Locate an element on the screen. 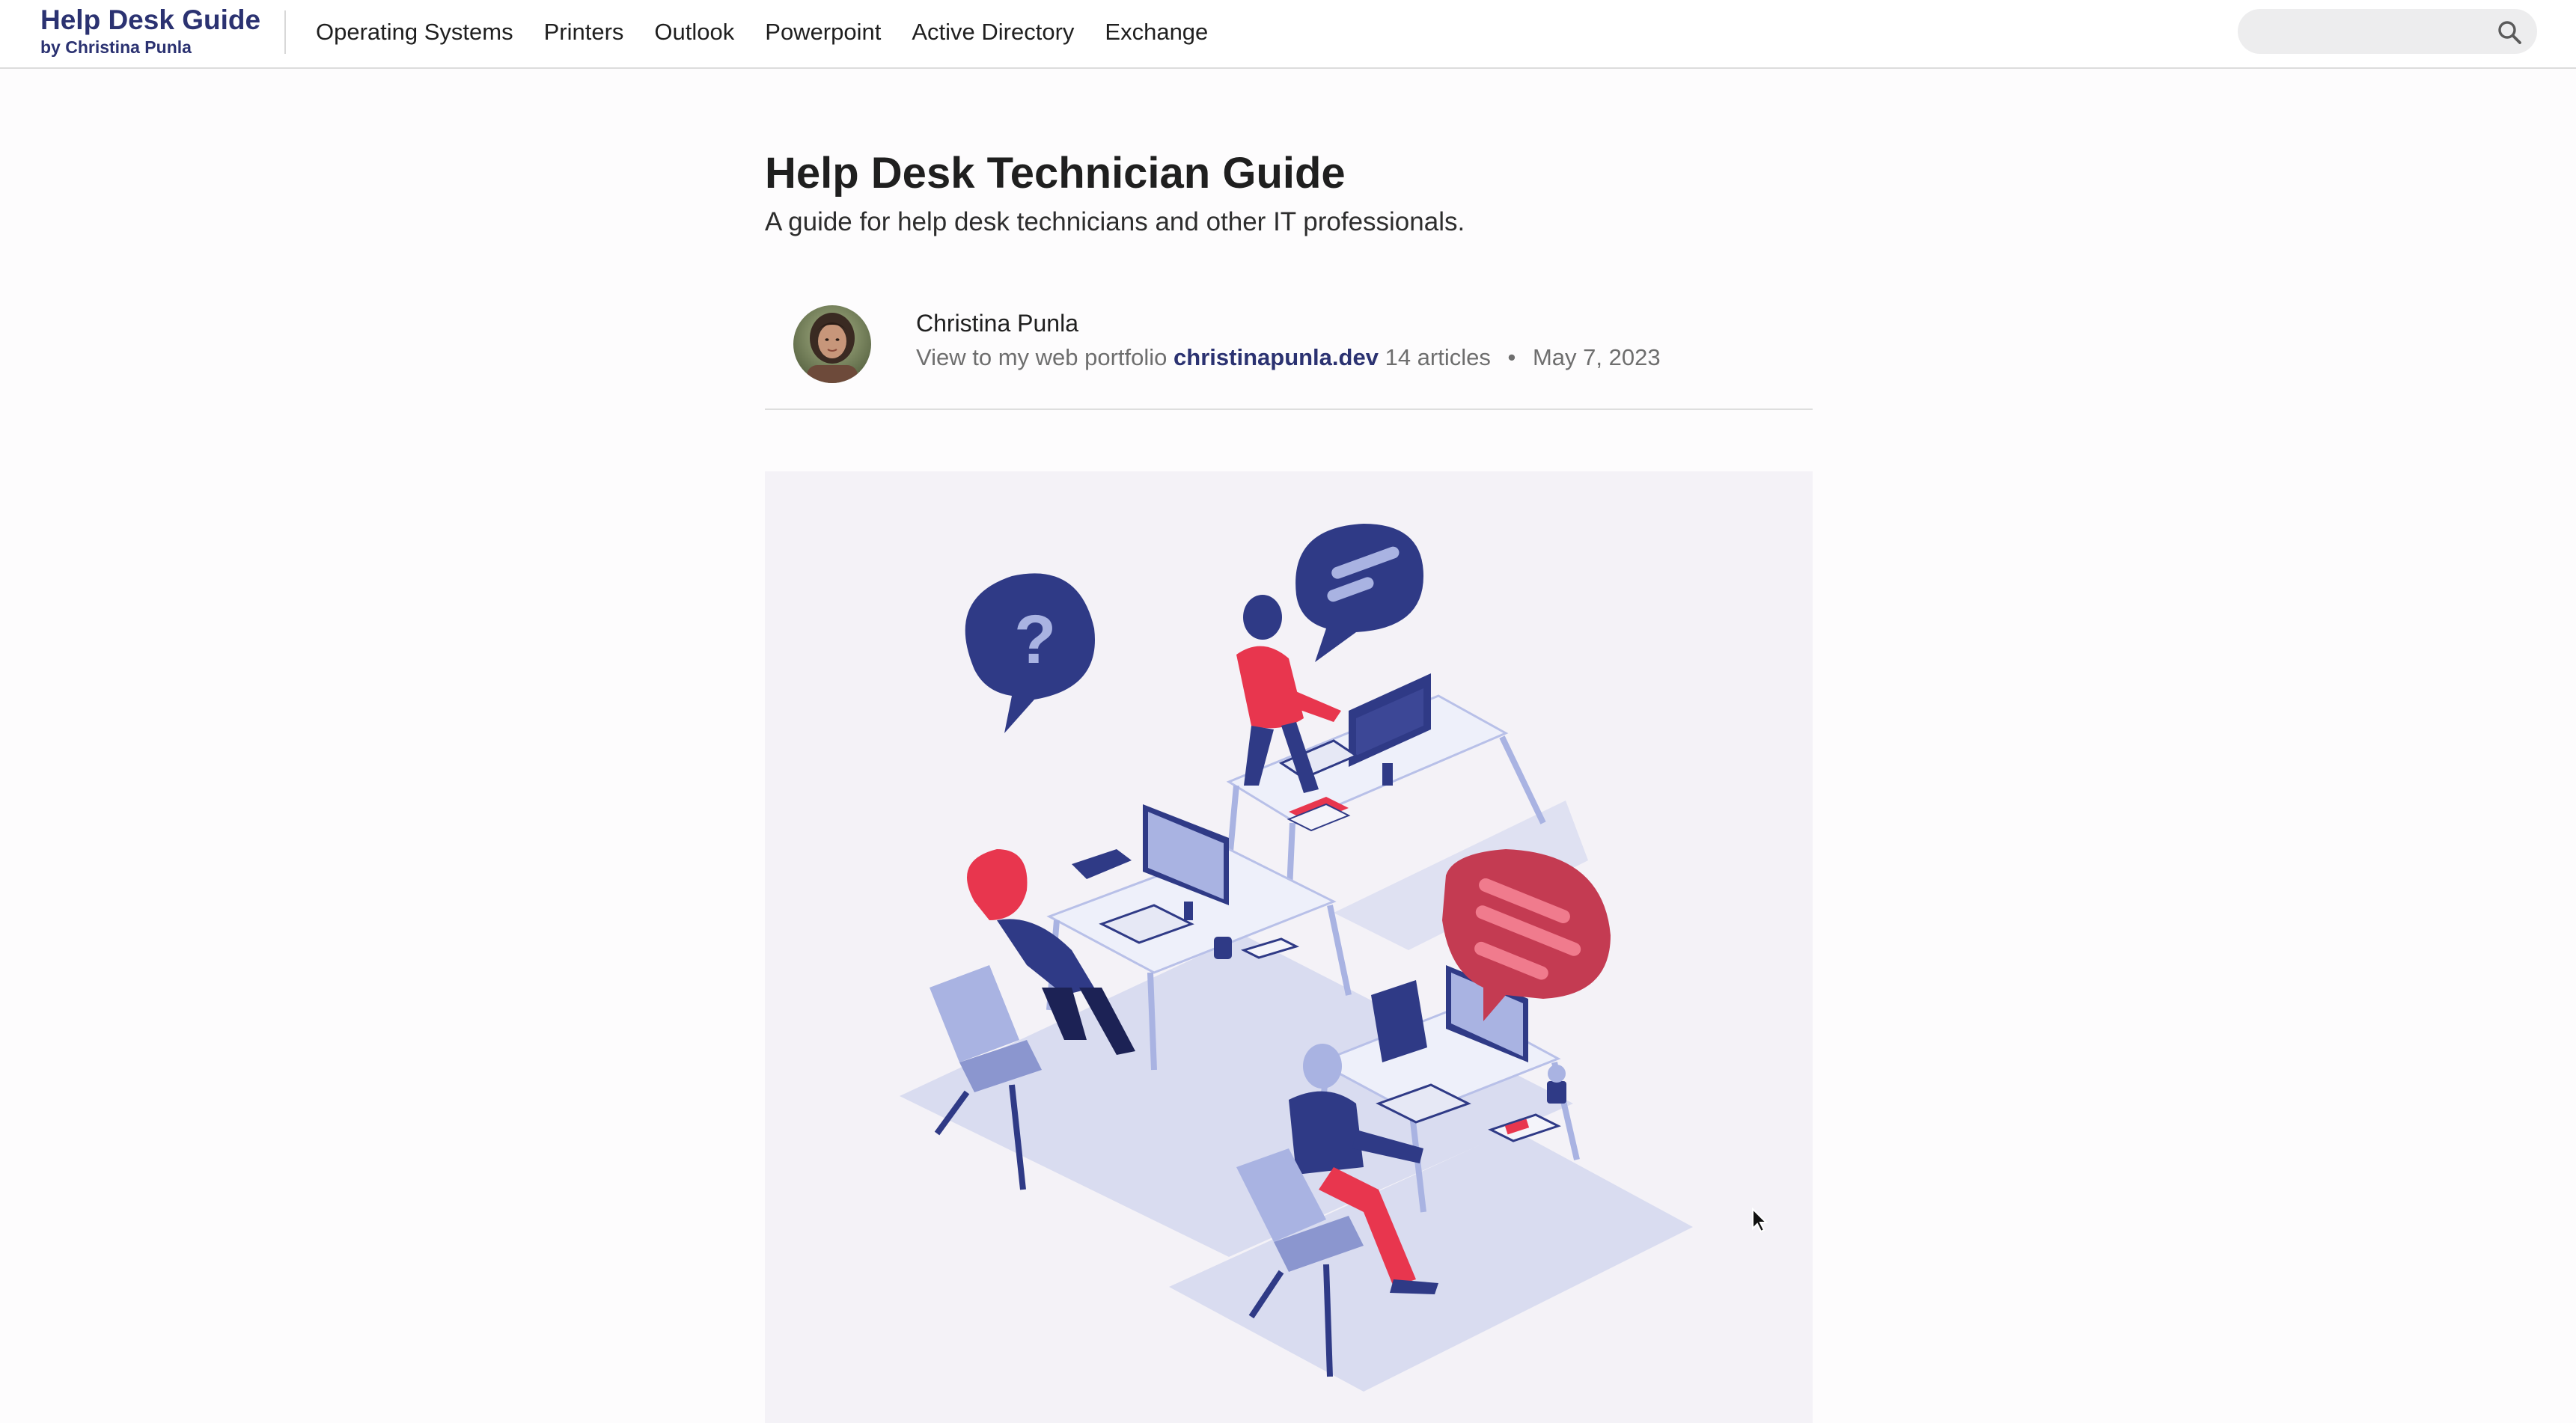  site-byline: by Christina Punla is located at coordinates (116, 47).